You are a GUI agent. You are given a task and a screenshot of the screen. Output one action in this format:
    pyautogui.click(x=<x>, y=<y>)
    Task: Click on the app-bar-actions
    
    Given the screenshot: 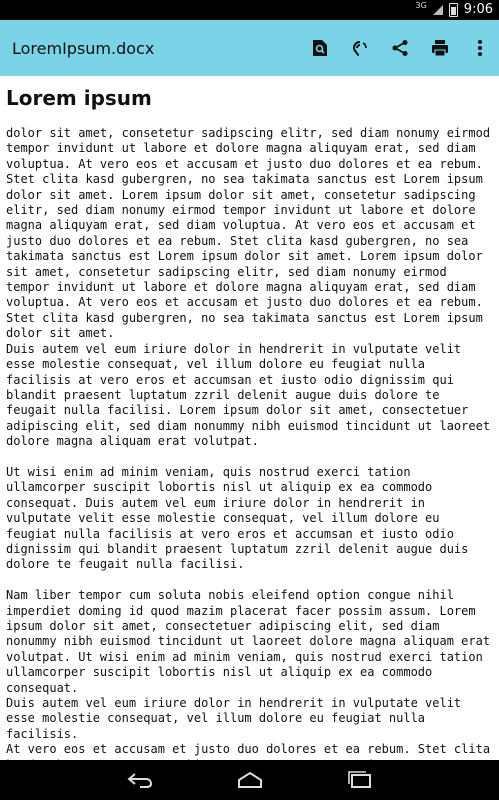 What is the action you would take?
    pyautogui.click(x=400, y=48)
    